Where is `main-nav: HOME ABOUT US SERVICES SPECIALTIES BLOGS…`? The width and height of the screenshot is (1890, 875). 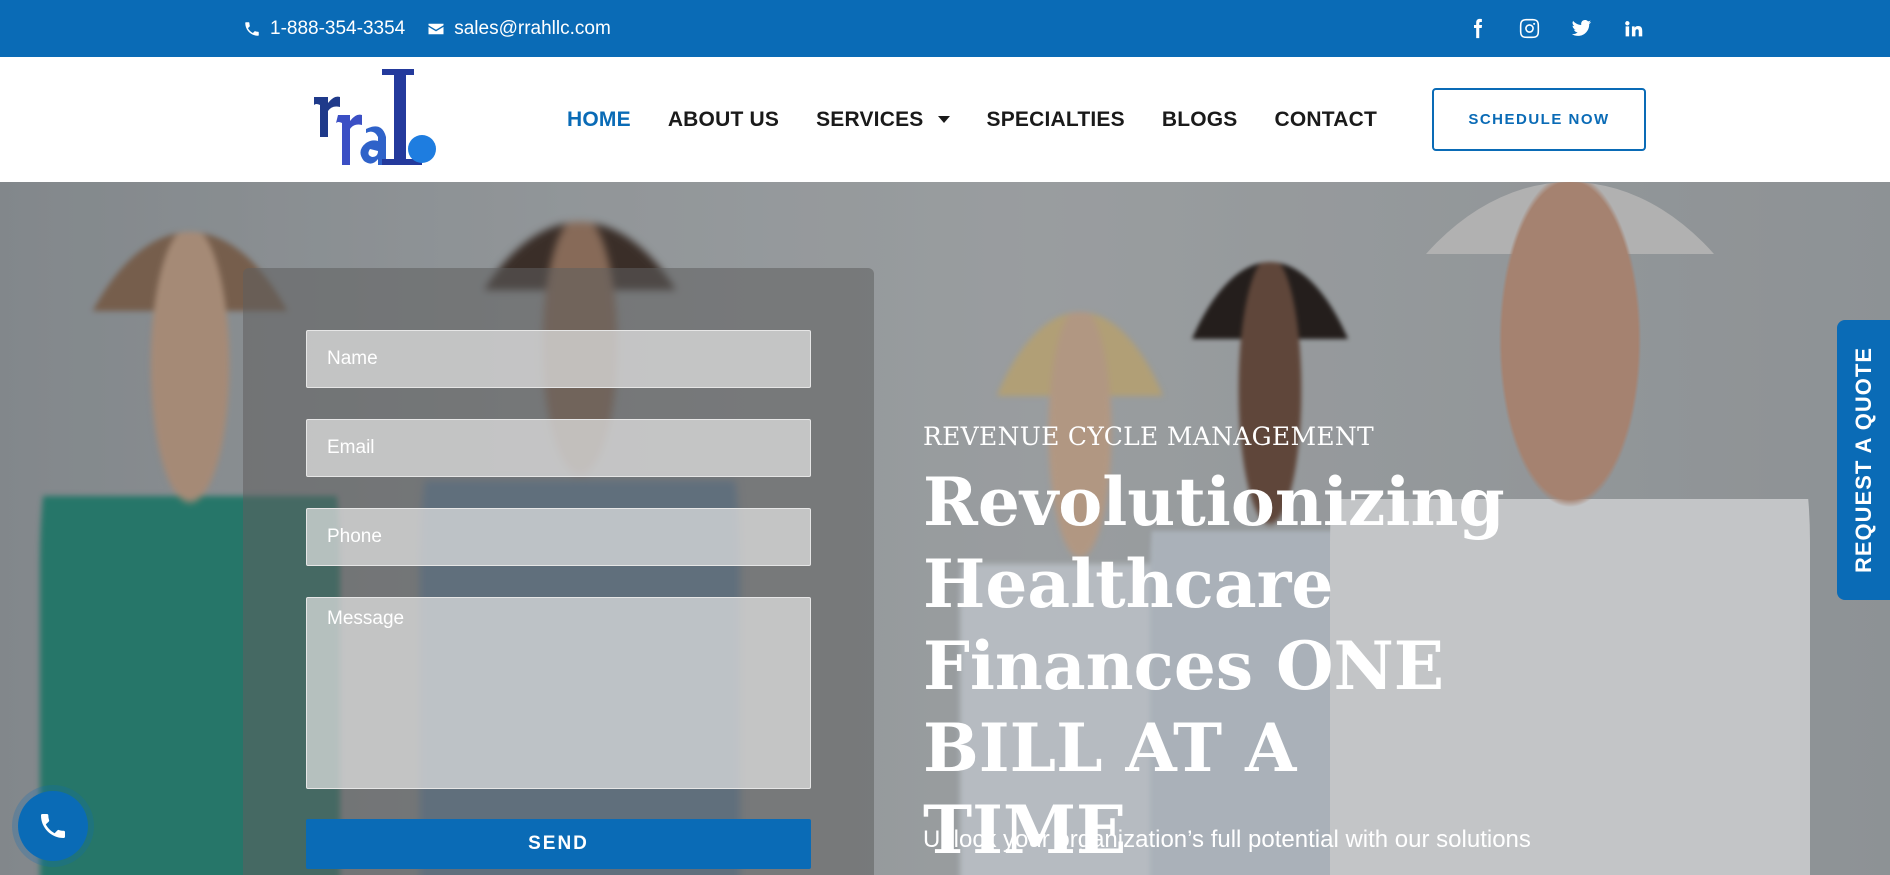
main-nav: HOME ABOUT US SERVICES SPECIALTIES BLOGS… is located at coordinates (972, 119).